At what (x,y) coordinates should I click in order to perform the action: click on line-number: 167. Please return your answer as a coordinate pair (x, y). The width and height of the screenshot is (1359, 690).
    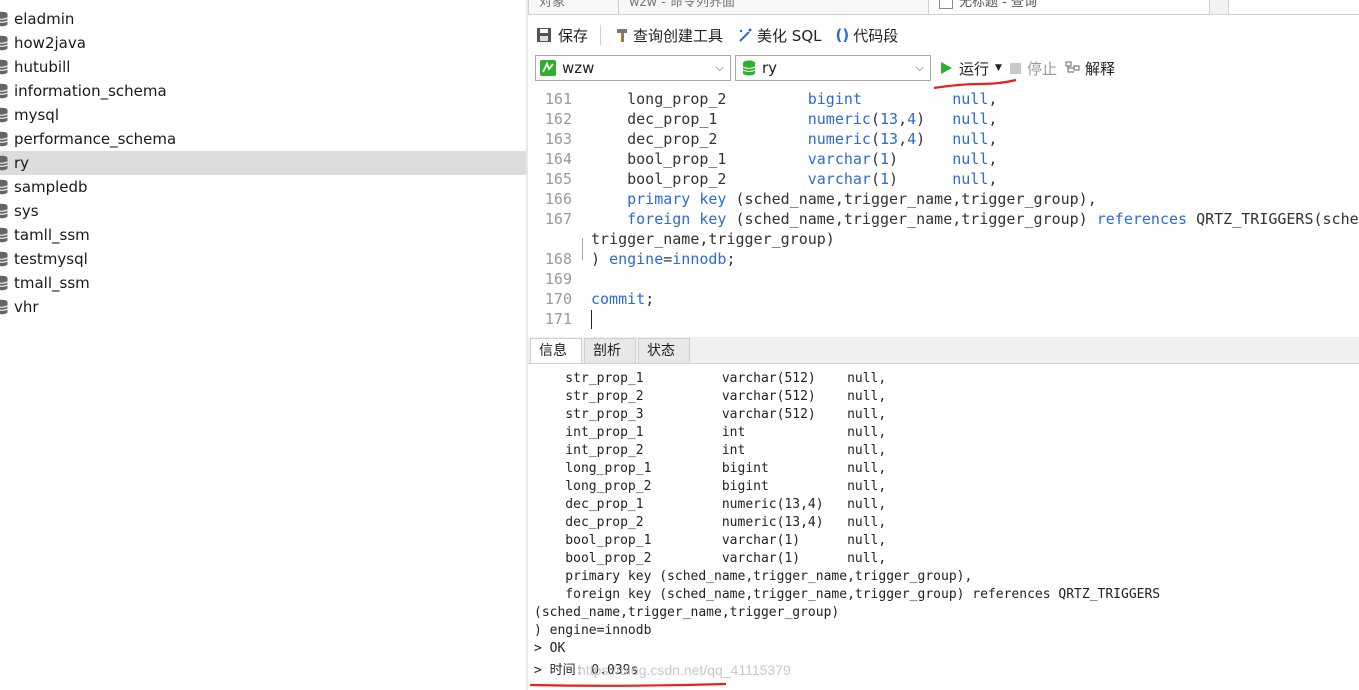
    Looking at the image, I should click on (558, 219).